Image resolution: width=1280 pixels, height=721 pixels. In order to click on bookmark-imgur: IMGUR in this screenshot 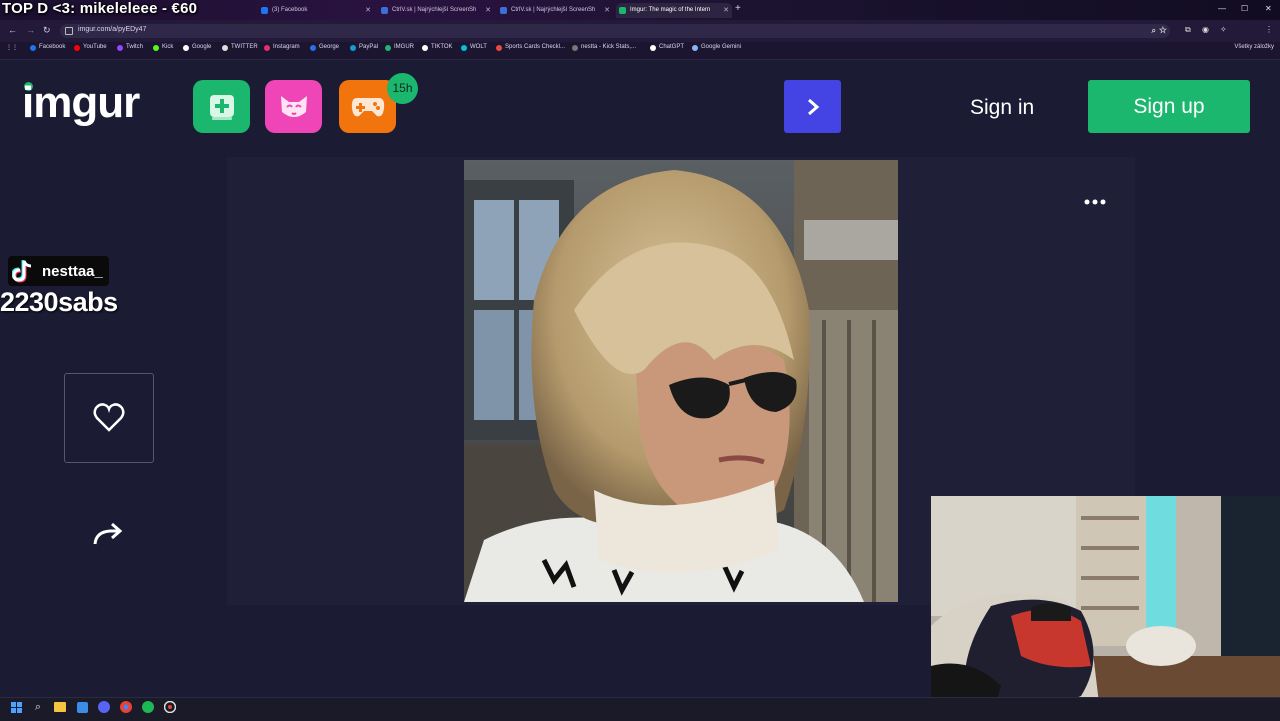, I will do `click(399, 47)`.